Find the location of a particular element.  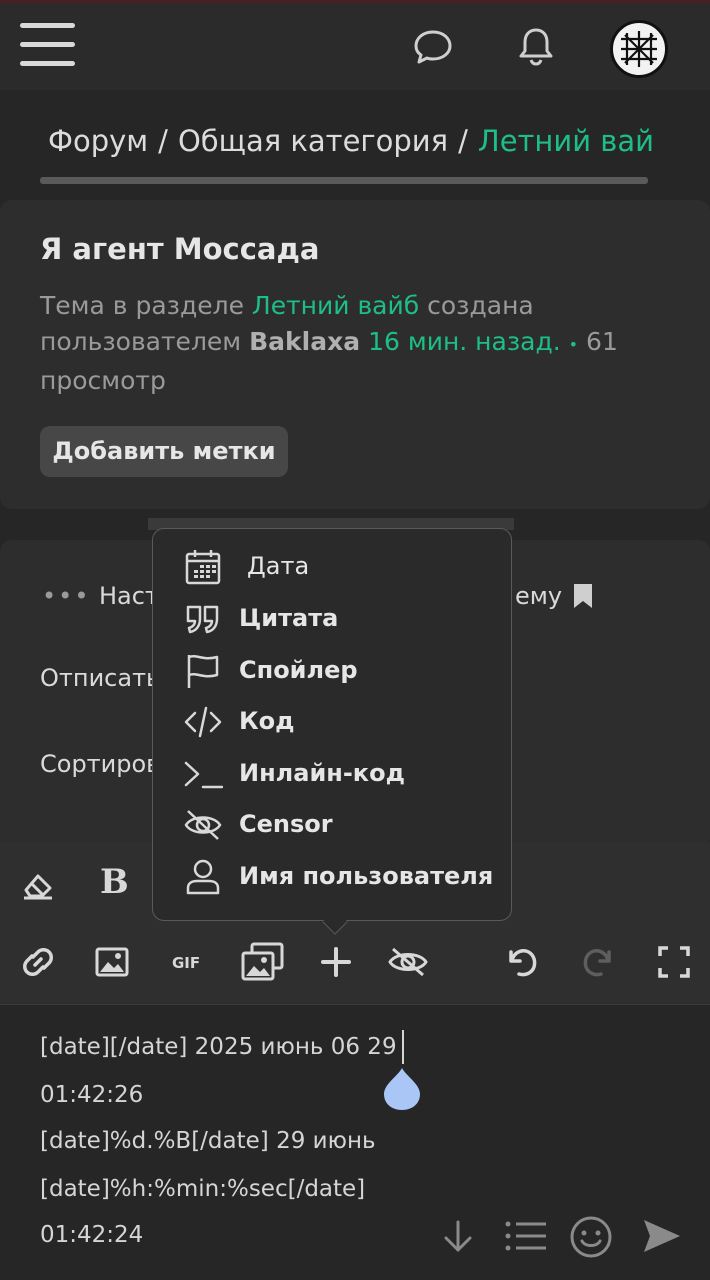

eye-off-icon is located at coordinates (203, 825).